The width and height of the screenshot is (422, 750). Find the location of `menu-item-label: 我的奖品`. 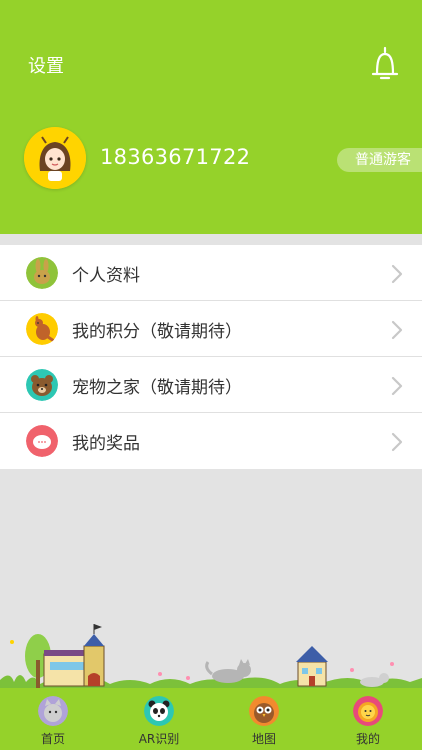

menu-item-label: 我的奖品 is located at coordinates (106, 444).